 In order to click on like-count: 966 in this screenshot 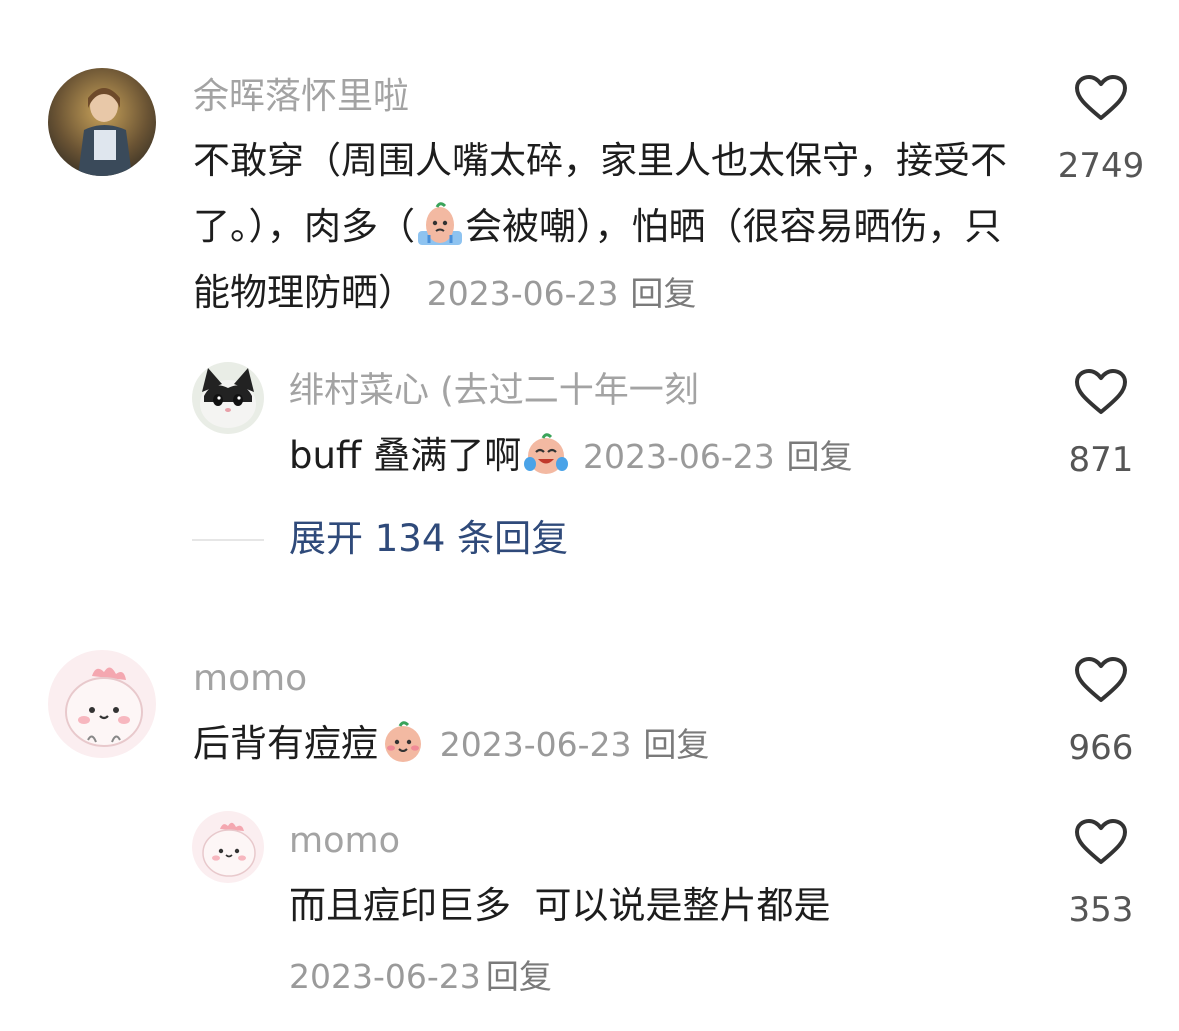, I will do `click(1101, 748)`.